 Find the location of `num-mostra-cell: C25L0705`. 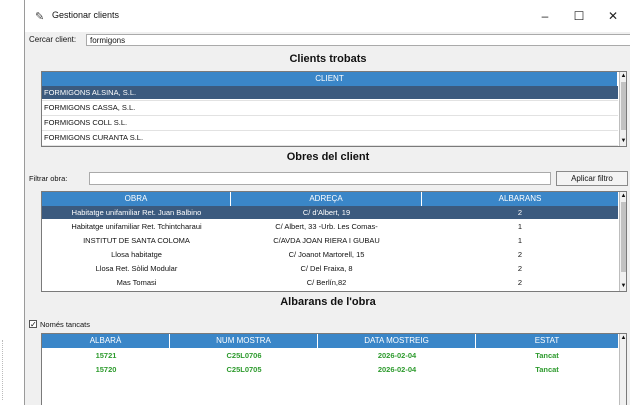

num-mostra-cell: C25L0705 is located at coordinates (244, 369).